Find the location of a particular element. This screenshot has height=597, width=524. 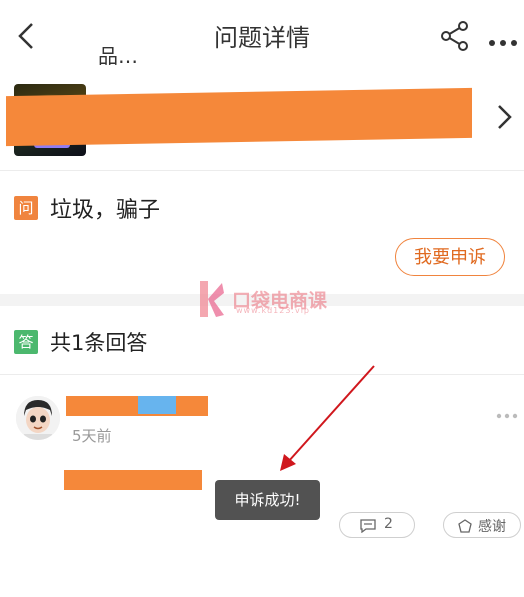

answer-time: 5天前 is located at coordinates (92, 436).